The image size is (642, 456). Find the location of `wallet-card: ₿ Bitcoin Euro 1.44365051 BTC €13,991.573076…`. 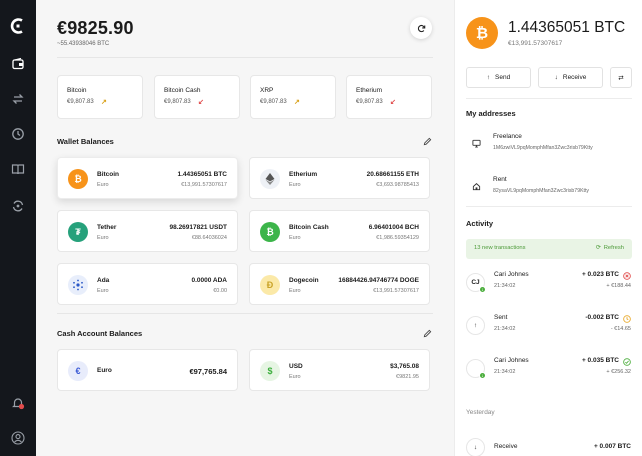

wallet-card: ₿ Bitcoin Euro 1.44365051 BTC €13,991.573076… is located at coordinates (147, 178).